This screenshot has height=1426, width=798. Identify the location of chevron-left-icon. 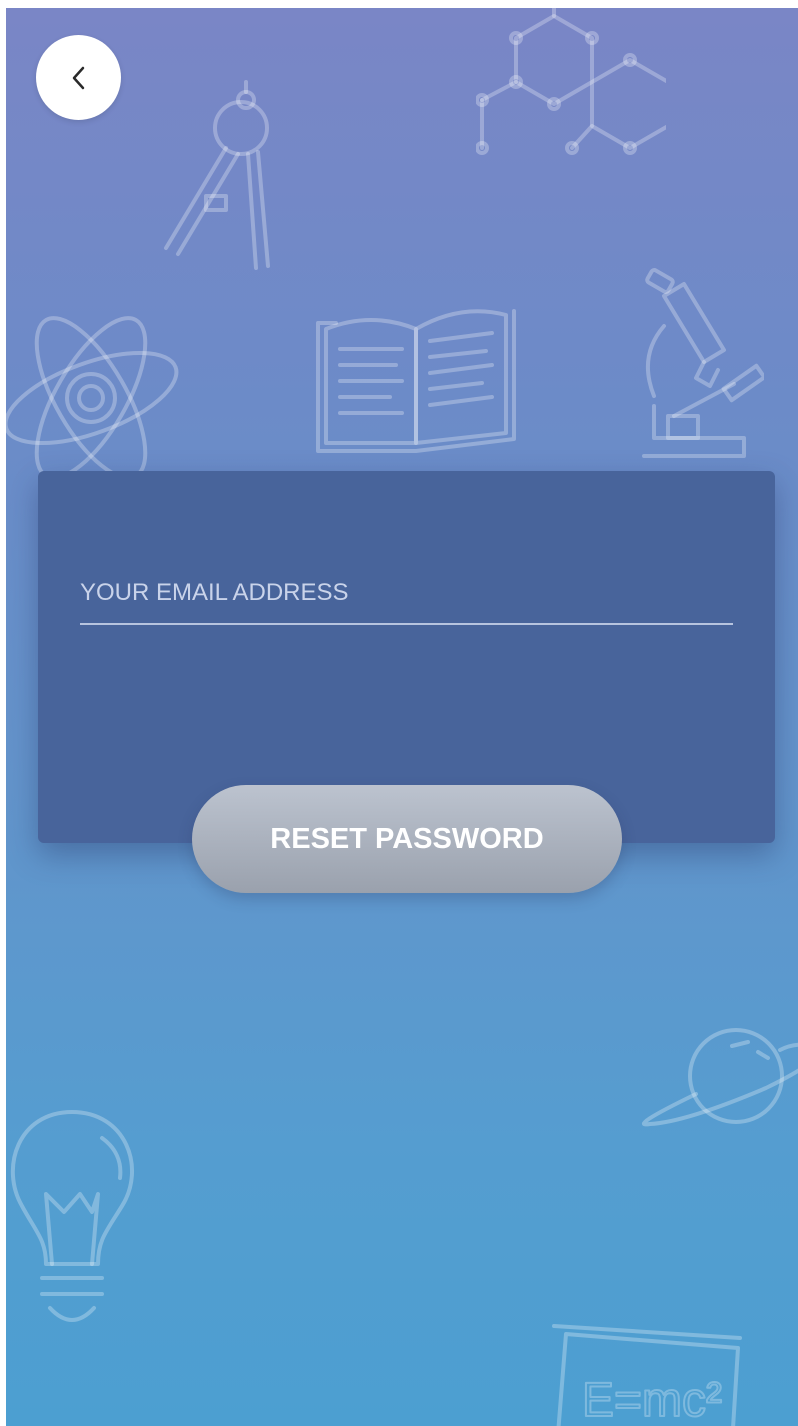
(78, 77).